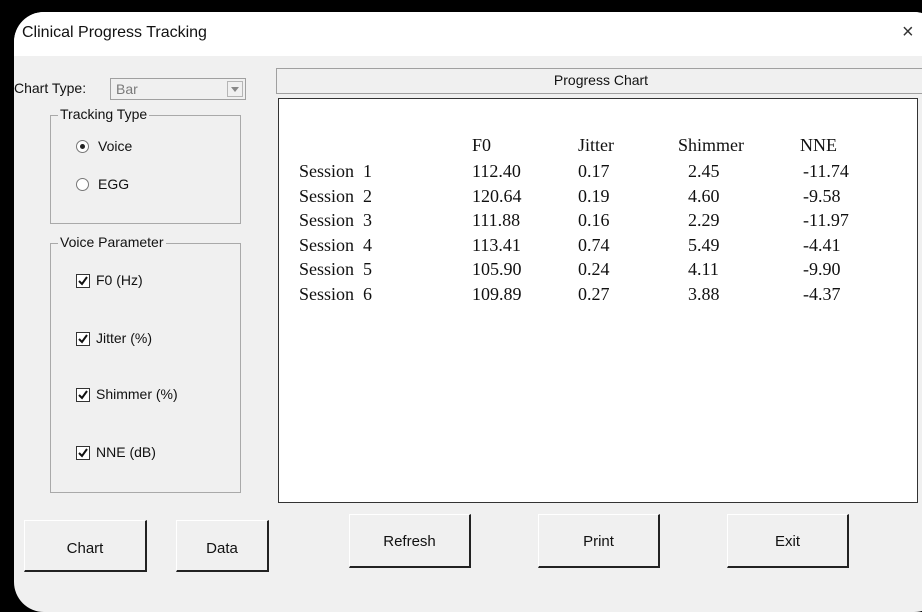 The height and width of the screenshot is (612, 922). What do you see at coordinates (119, 280) in the screenshot?
I see `f0-checkbox-label: F0 (Hz)` at bounding box center [119, 280].